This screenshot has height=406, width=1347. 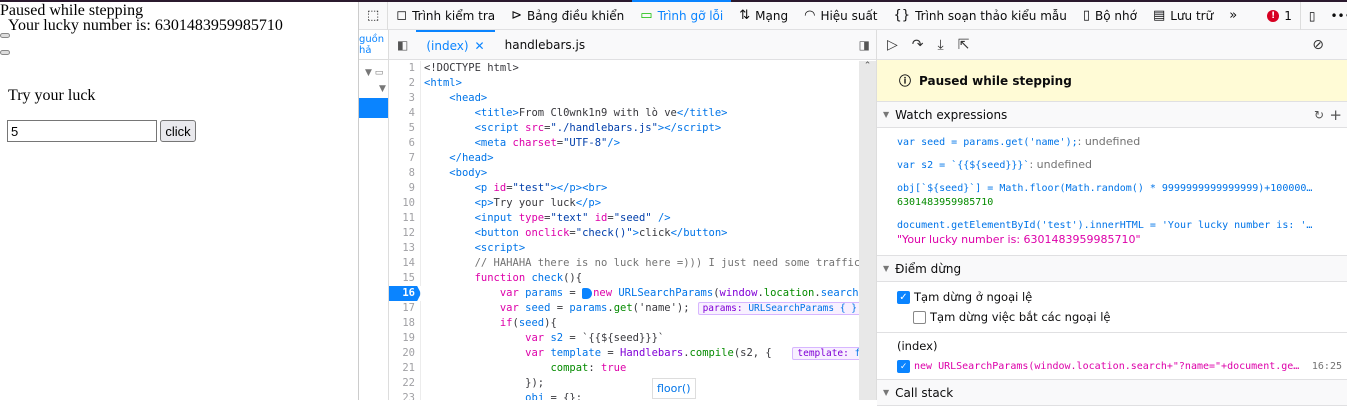 I want to click on line-number: 17, so click(x=405, y=308).